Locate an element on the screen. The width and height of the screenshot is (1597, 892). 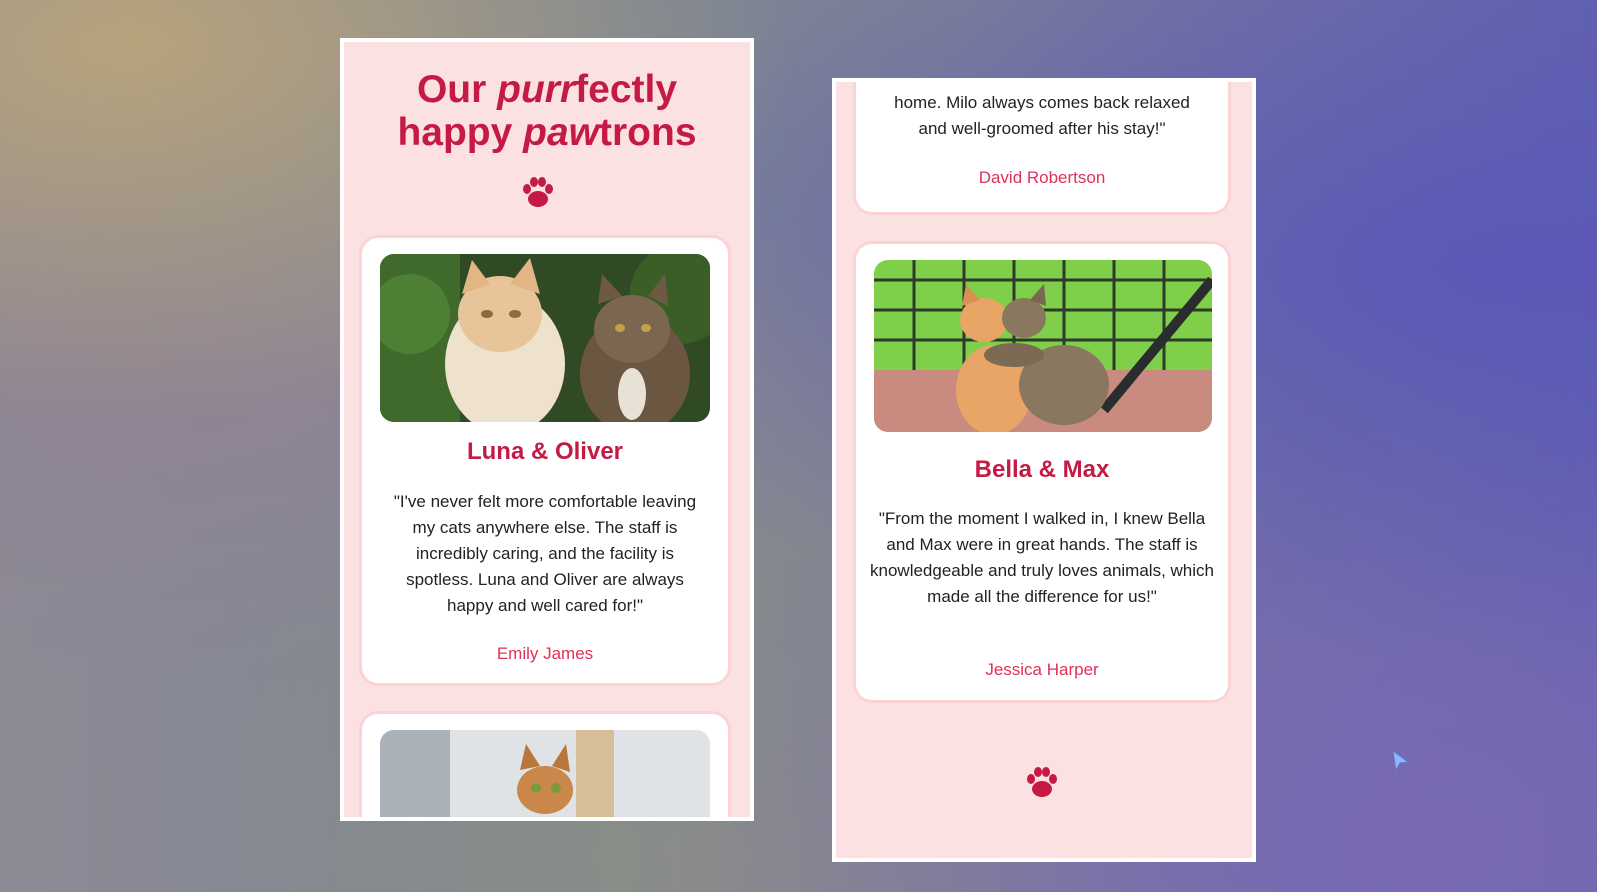
cat-scratching-post-photo is located at coordinates (545, 773).